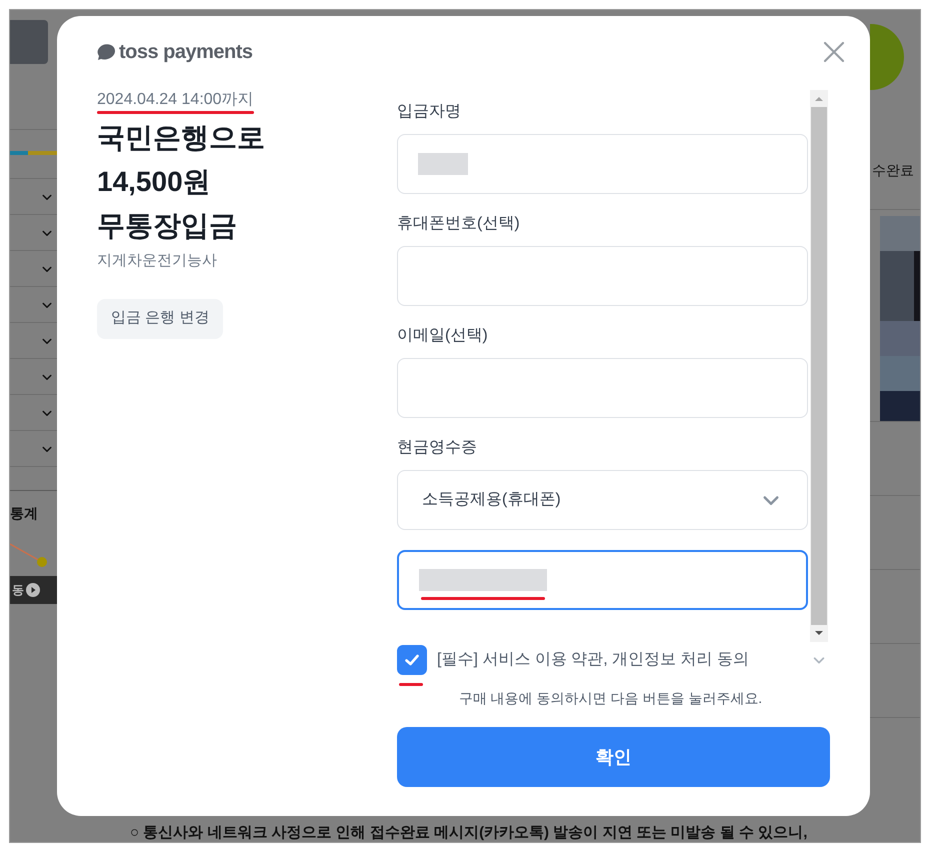  Describe the element at coordinates (18, 590) in the screenshot. I see `bar-label: 동` at that location.